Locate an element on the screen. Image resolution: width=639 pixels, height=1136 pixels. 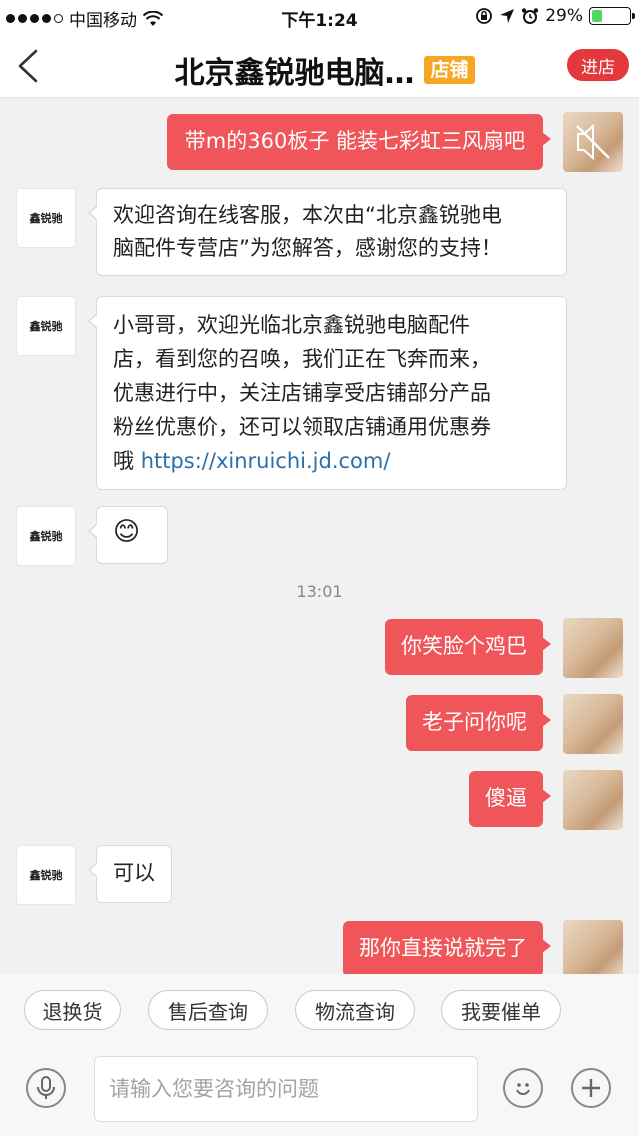
quick-action-urge-order: 我要催单 is located at coordinates (501, 1010).